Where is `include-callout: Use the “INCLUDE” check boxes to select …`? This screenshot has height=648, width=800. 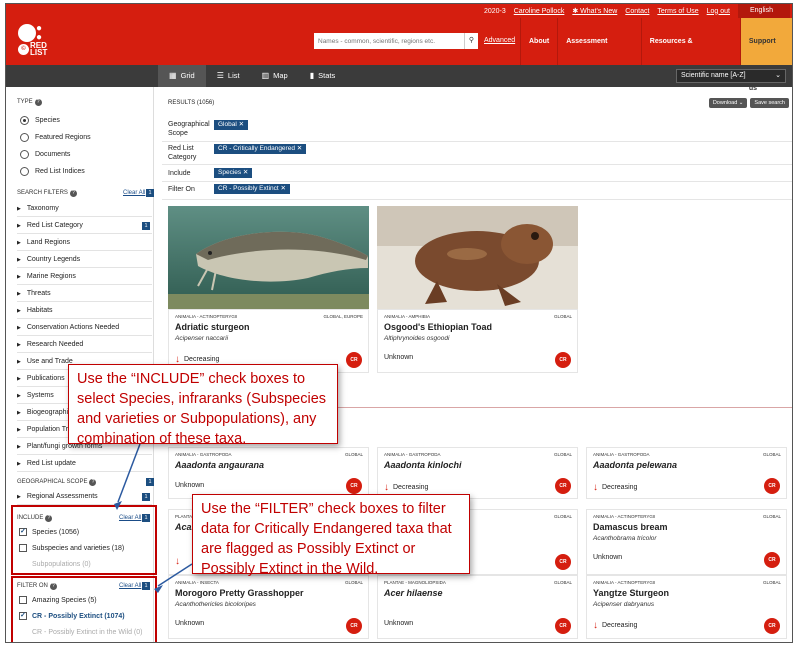
include-callout: Use the “INCLUDE” check boxes to select … is located at coordinates (203, 405).